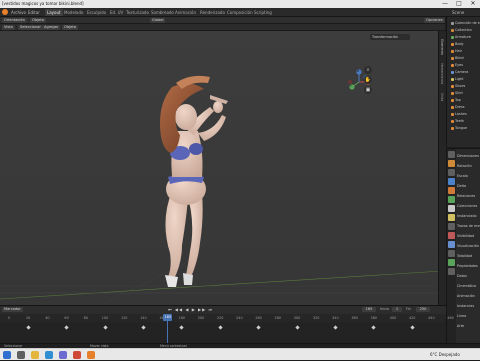 Image resolution: width=480 pixels, height=361 pixels. Describe the element at coordinates (464, 93) in the screenshot. I see `outliner-row: Skirt` at that location.